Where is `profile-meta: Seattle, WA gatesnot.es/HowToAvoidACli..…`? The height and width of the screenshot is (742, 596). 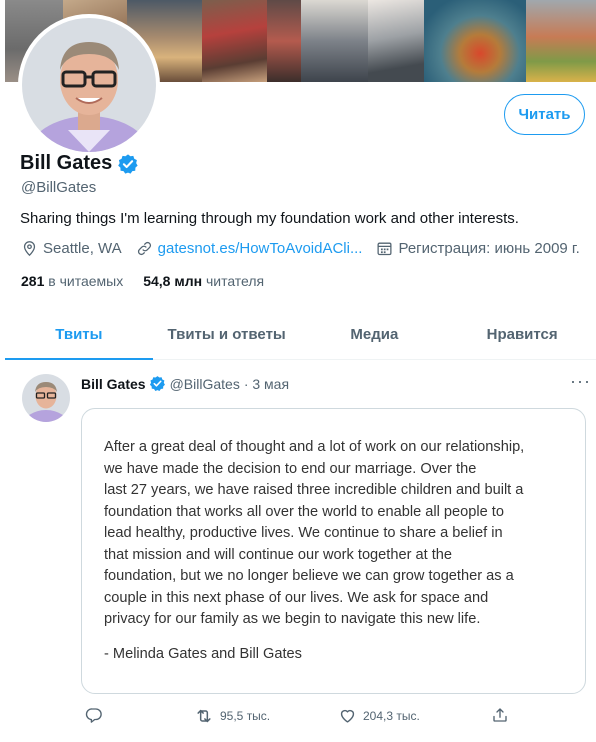 profile-meta: Seattle, WA gatesnot.es/HowToAvoidACli..… is located at coordinates (307, 248).